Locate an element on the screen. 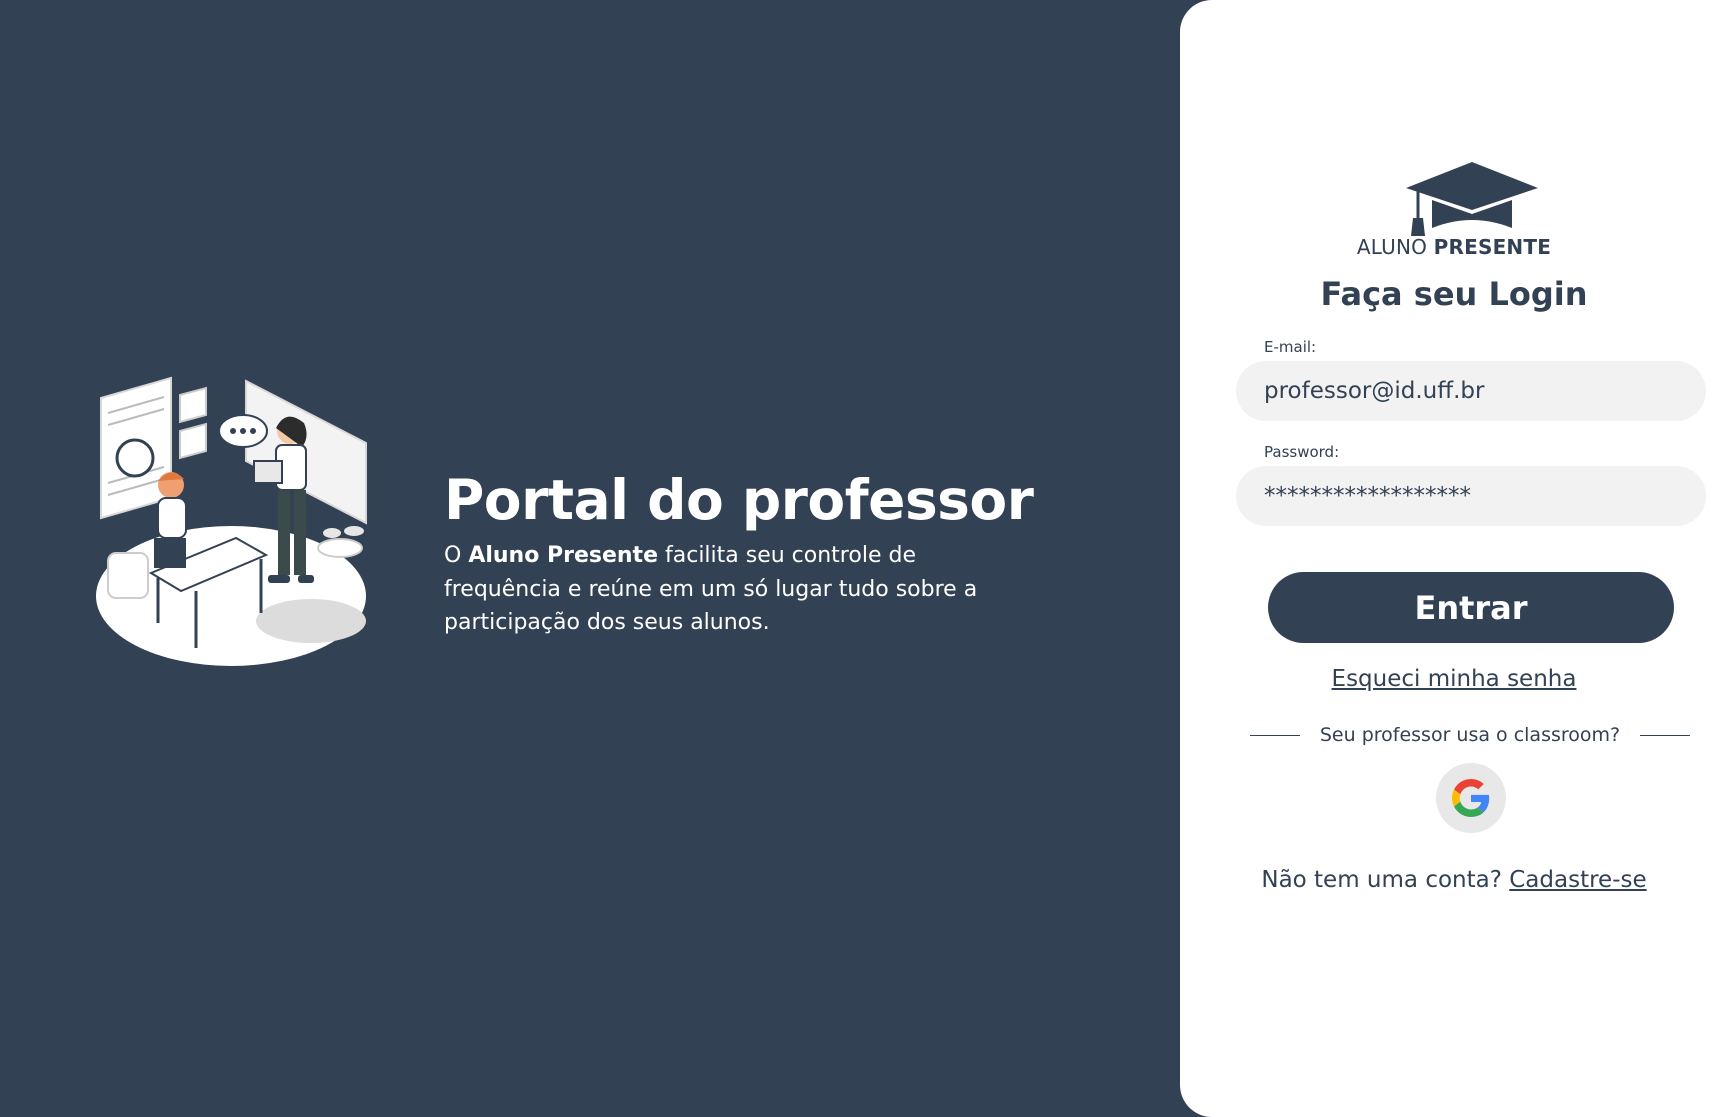 Image resolution: width=1728 pixels, height=1117 pixels. classroom-prompt: Seu professor usa o classroom? is located at coordinates (1470, 735).